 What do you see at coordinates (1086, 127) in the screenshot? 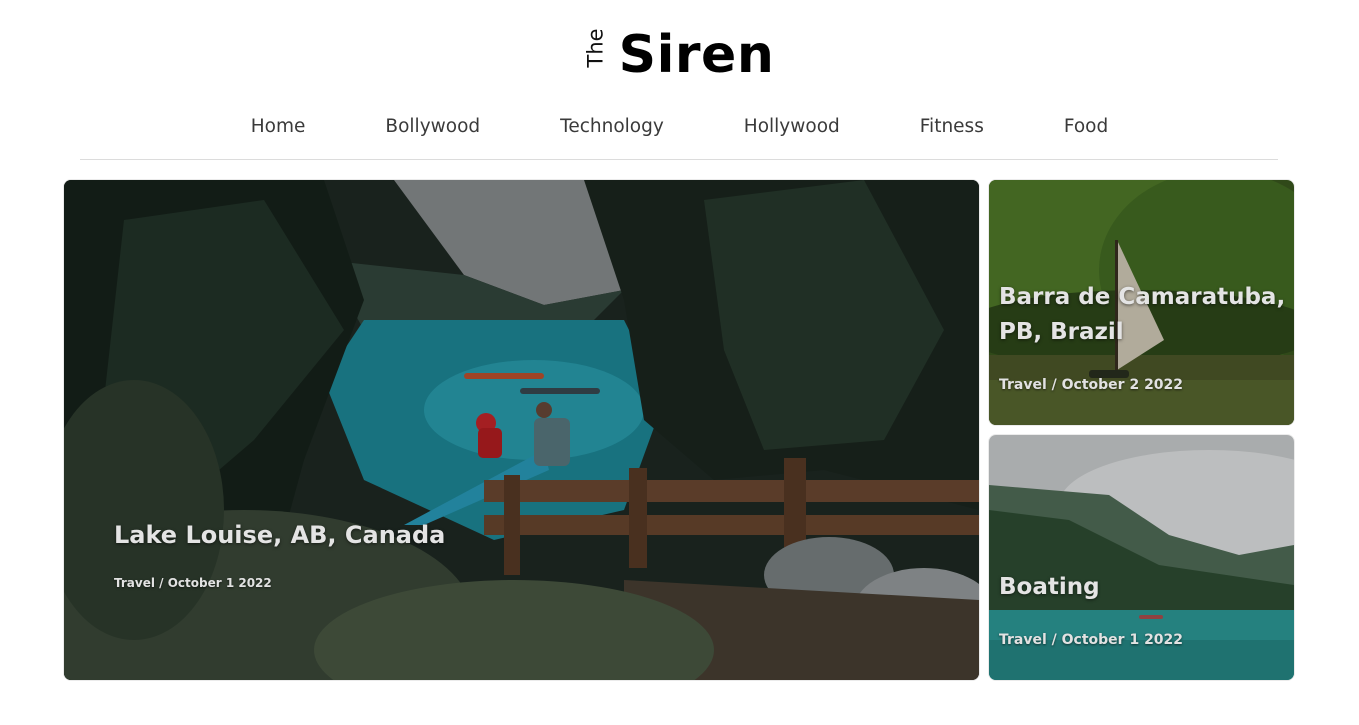
I see `nav-item-food: Food` at bounding box center [1086, 127].